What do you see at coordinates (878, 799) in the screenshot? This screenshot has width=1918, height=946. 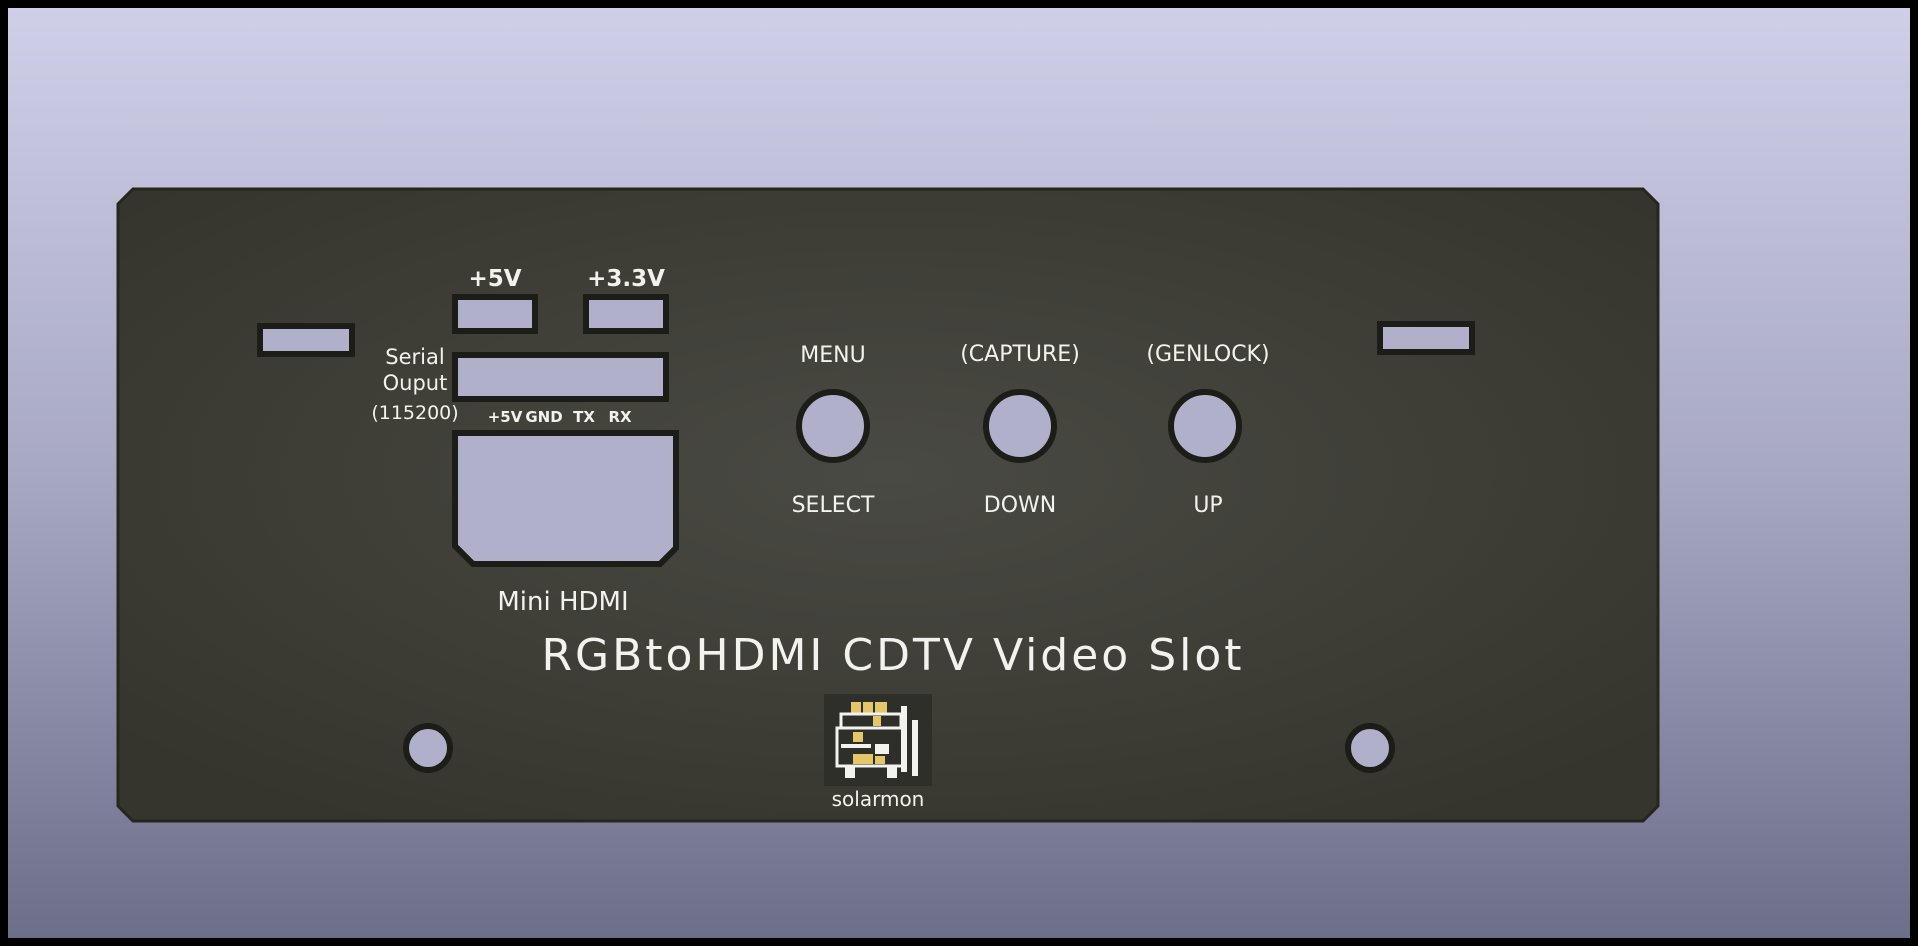 I see `solarmon-label: solarmon` at bounding box center [878, 799].